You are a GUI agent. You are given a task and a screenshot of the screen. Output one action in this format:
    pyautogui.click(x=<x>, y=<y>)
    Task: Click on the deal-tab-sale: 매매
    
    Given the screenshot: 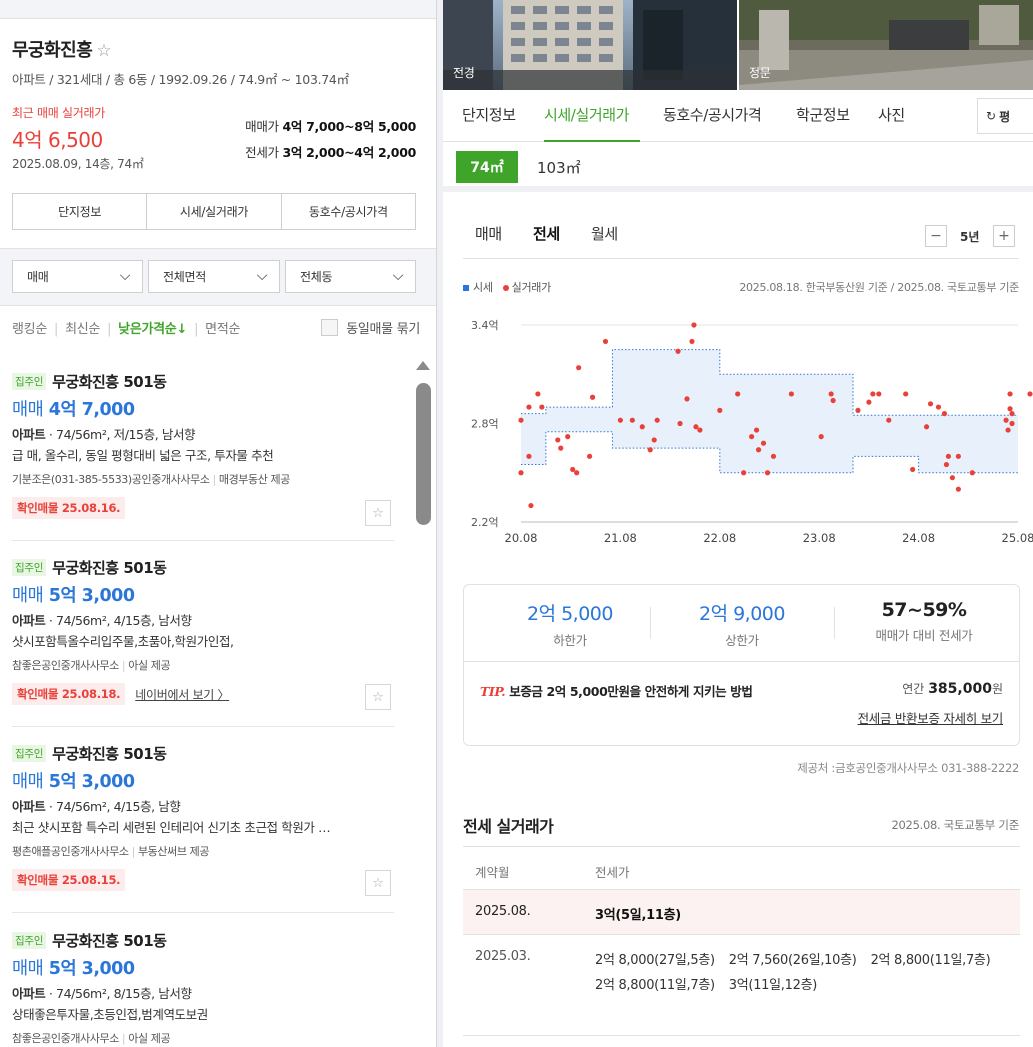 What is the action you would take?
    pyautogui.click(x=488, y=233)
    